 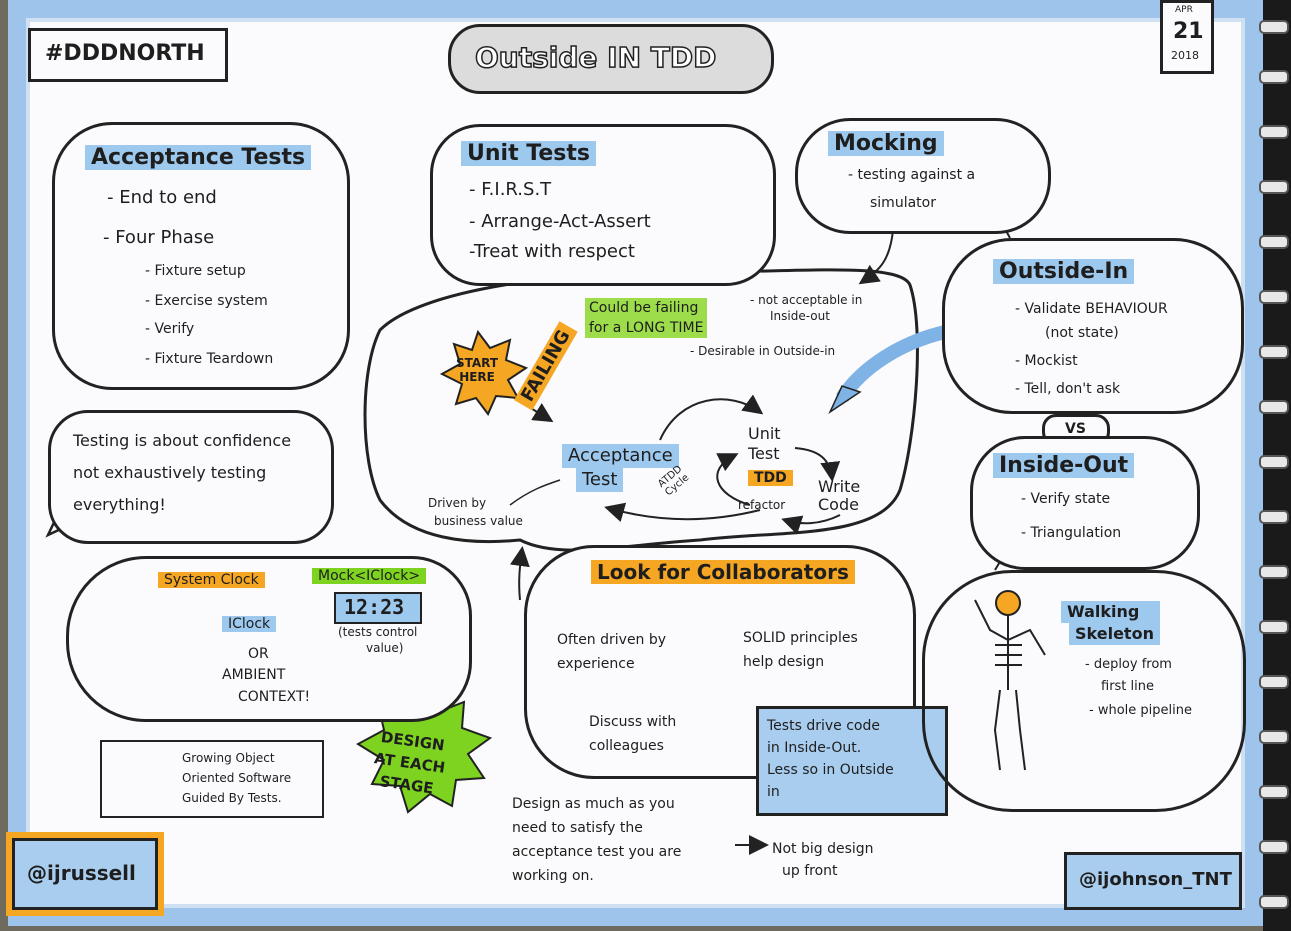 What do you see at coordinates (170, 472) in the screenshot?
I see `confidence-line: not exhaustively testing` at bounding box center [170, 472].